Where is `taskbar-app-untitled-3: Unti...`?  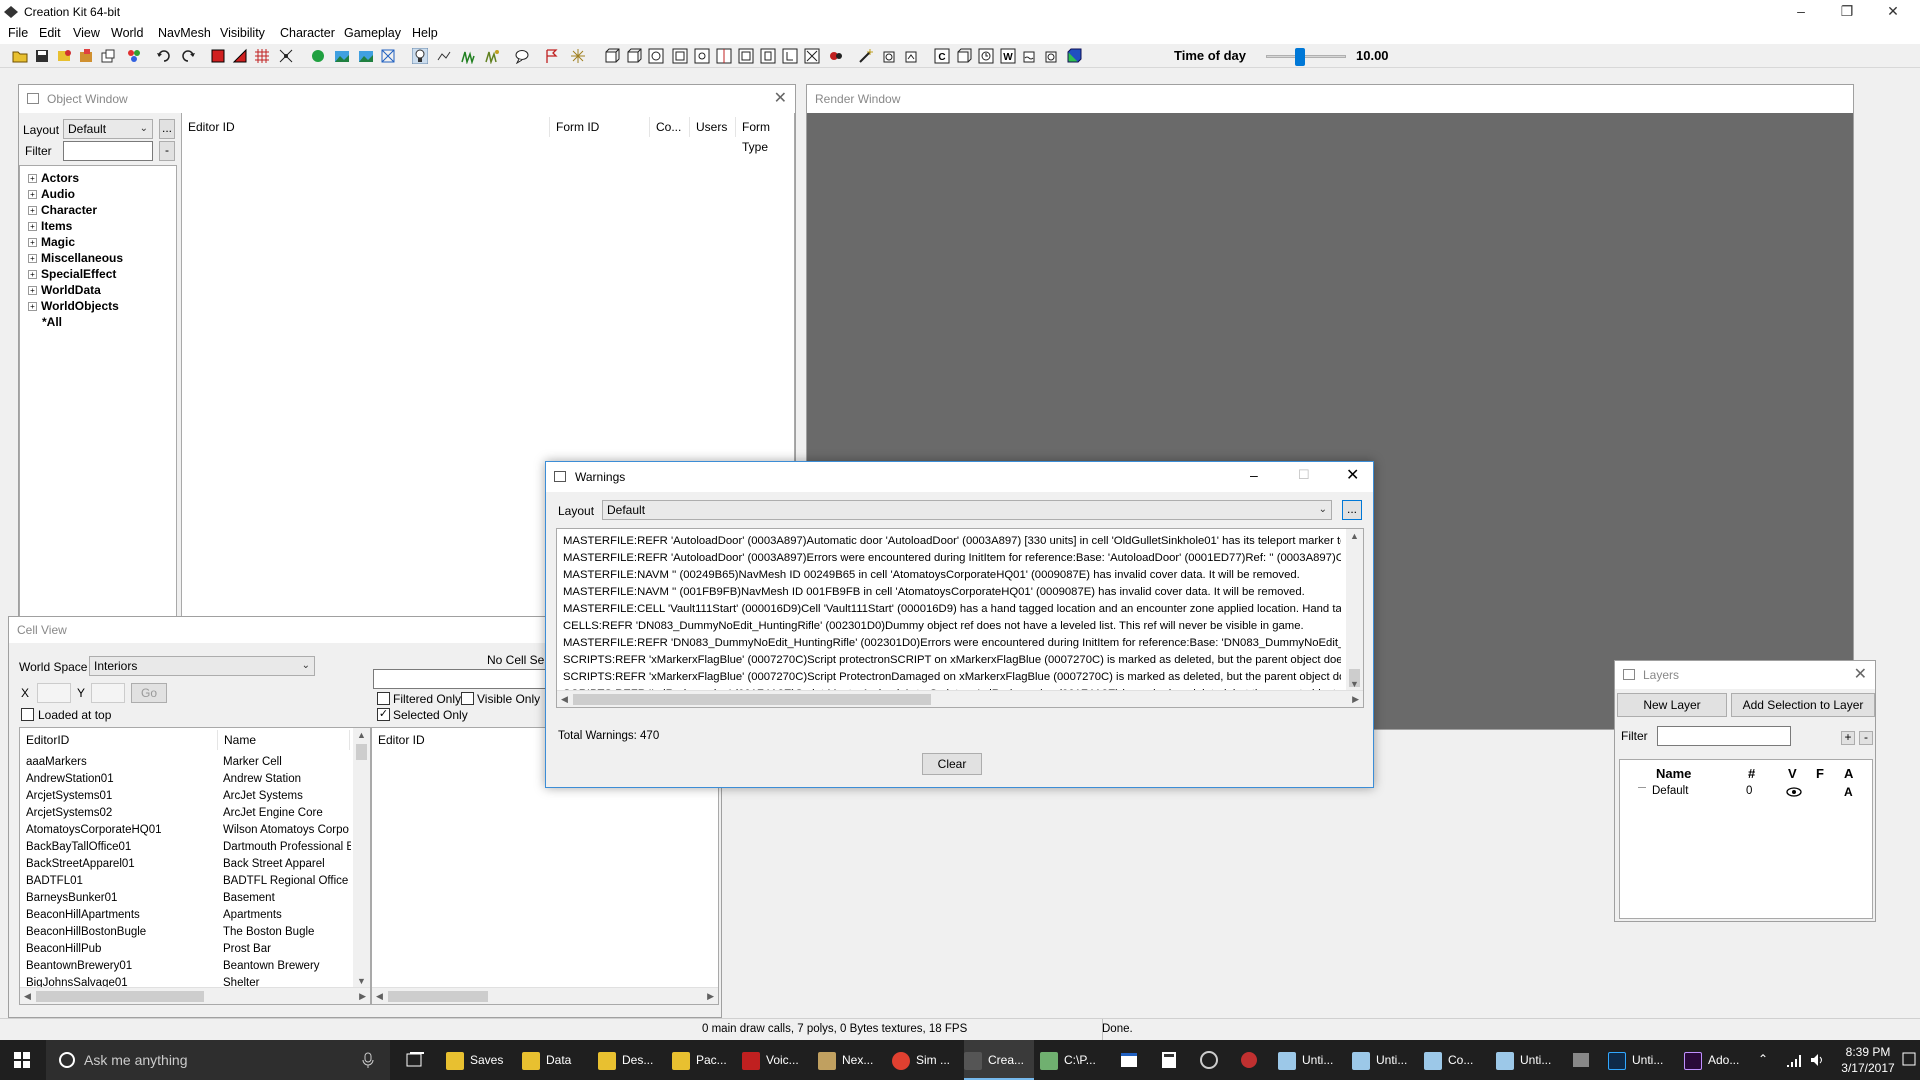
taskbar-app-untitled-3: Unti... is located at coordinates (1527, 1060).